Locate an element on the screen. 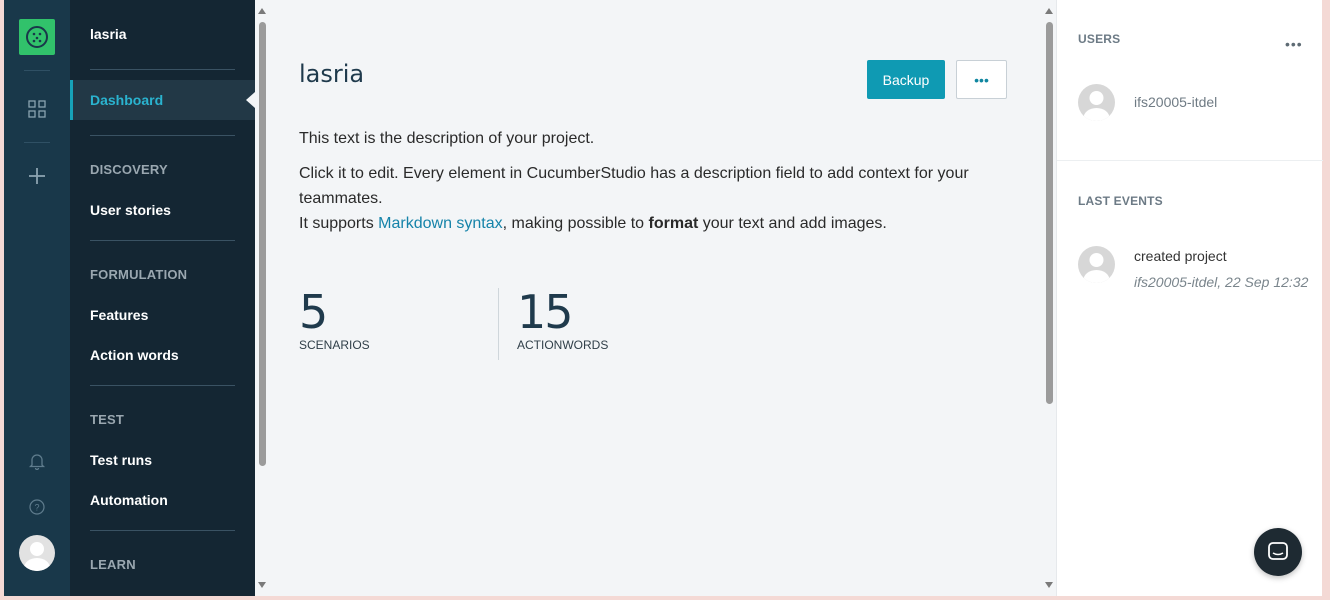 Image resolution: width=1330 pixels, height=600 pixels. ellipsis-icon: ••• is located at coordinates (981, 79).